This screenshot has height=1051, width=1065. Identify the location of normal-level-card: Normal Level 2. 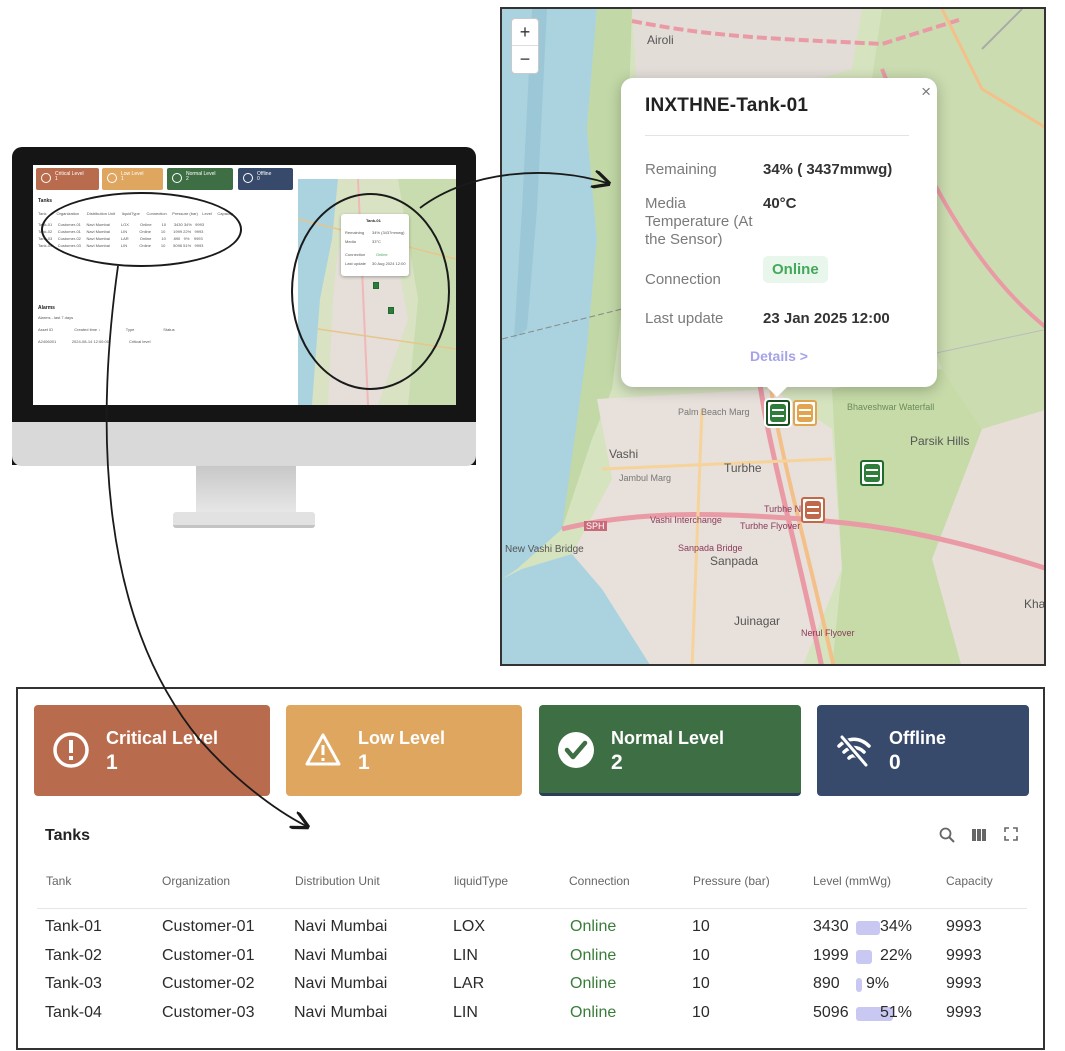
(670, 750).